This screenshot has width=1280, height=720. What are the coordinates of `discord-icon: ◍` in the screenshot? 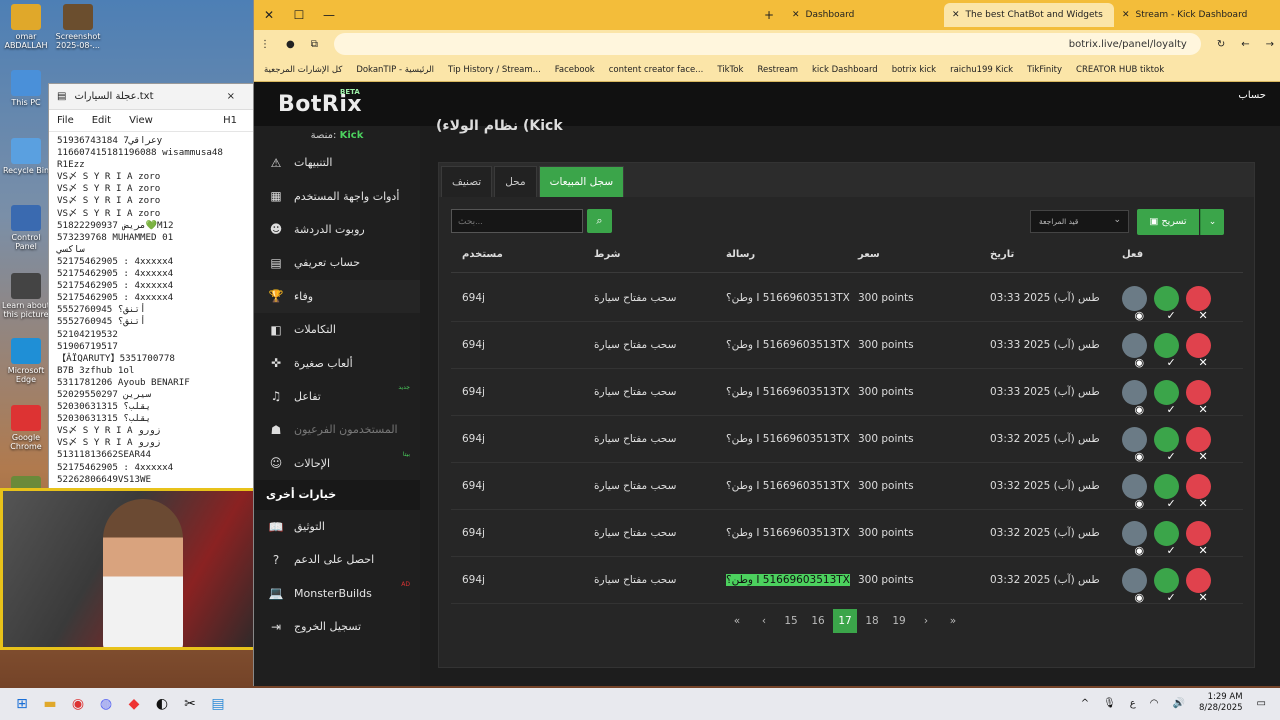 It's located at (106, 704).